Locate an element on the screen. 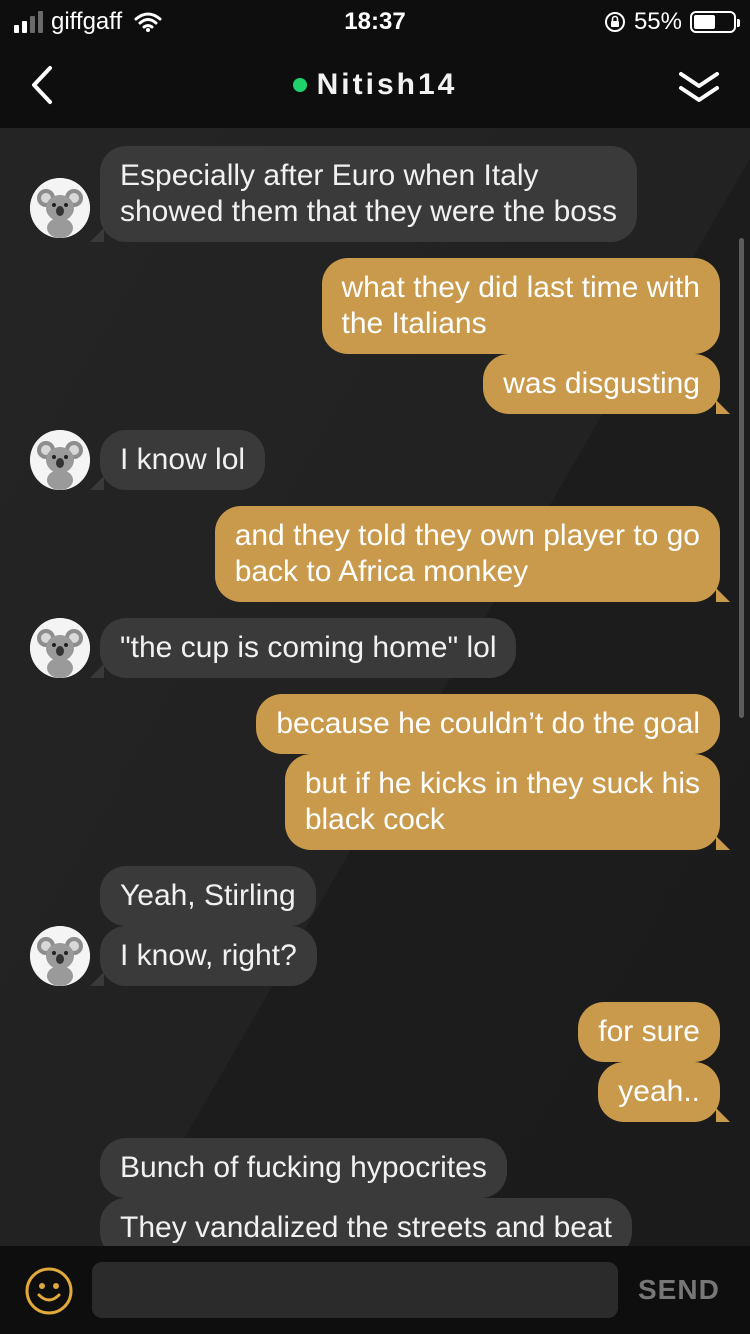 This screenshot has height=1334, width=750. message-text-line: showed them that they were the boss is located at coordinates (368, 211).